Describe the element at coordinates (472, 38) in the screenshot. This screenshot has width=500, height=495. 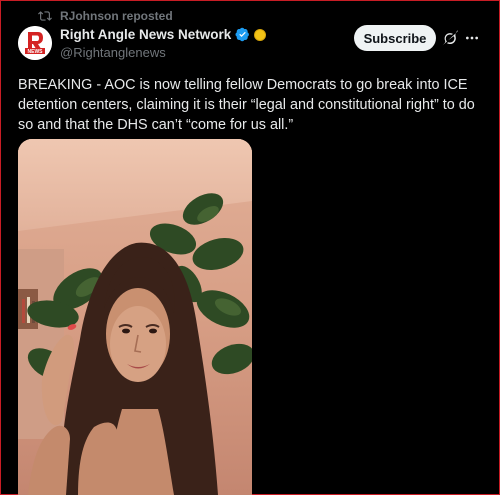
I see `more-options-icon` at that location.